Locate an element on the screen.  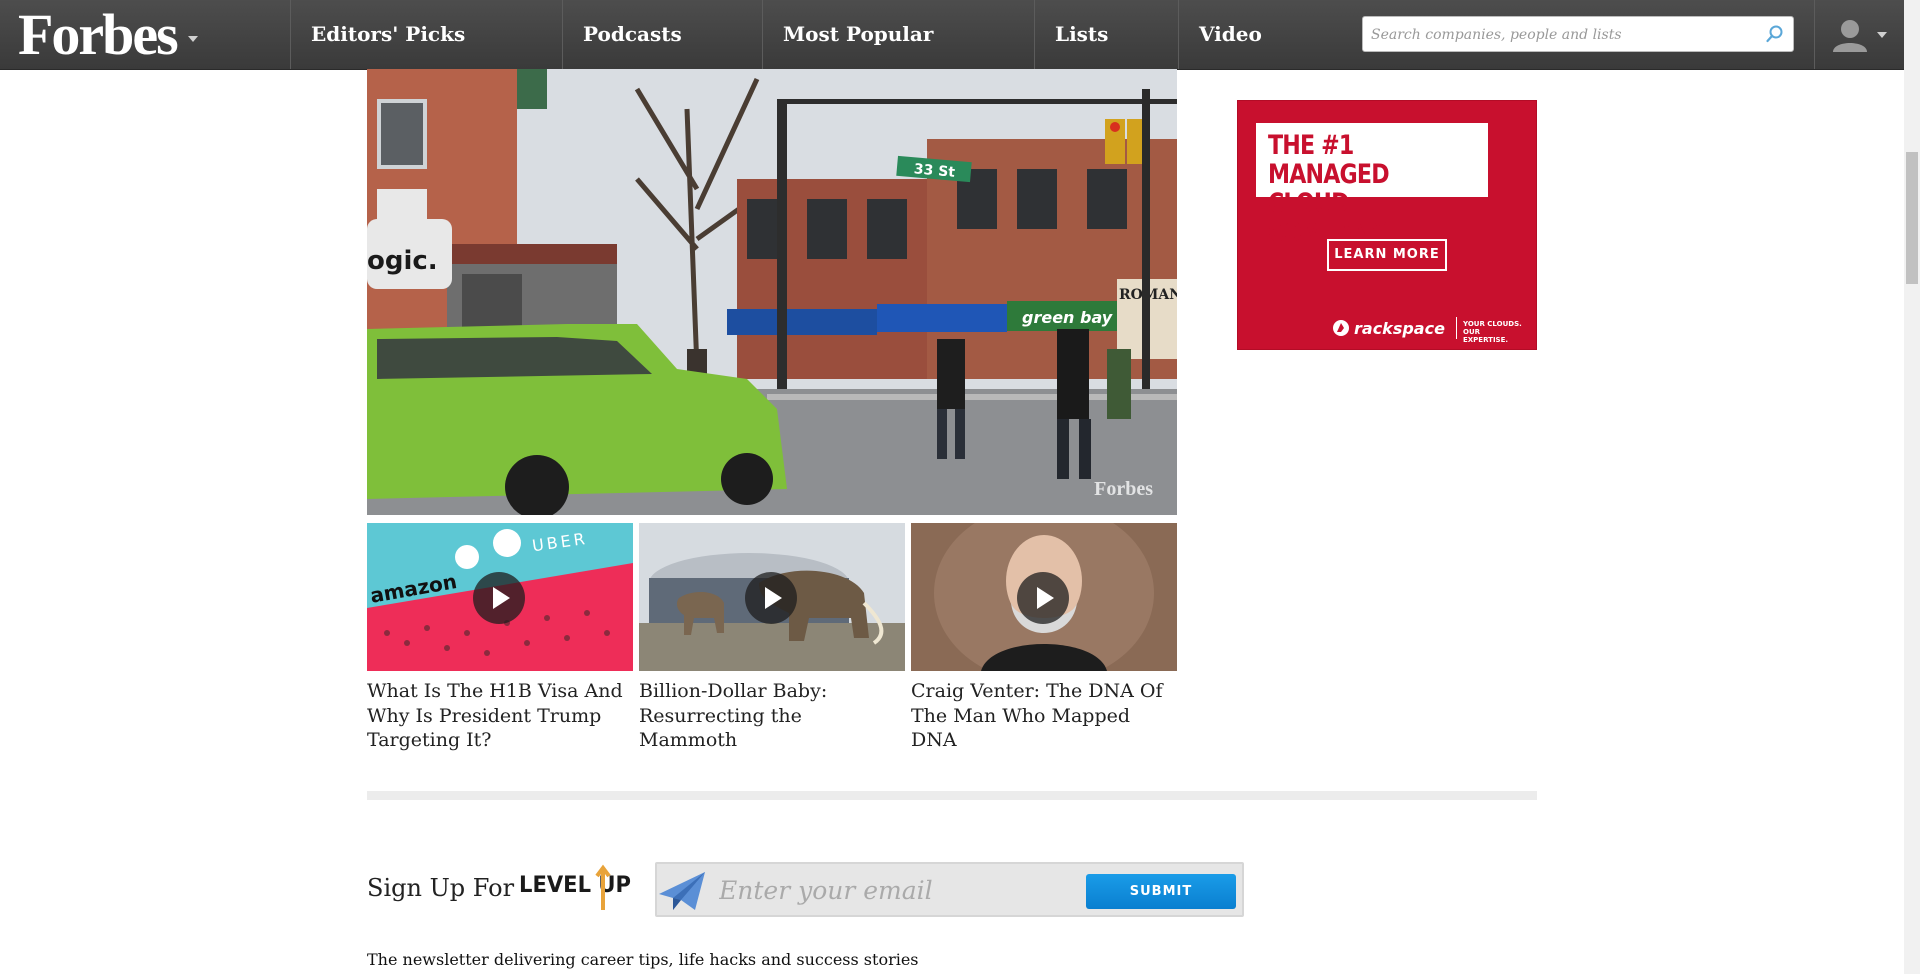
rackspace-logo-icon is located at coordinates (1341, 328).